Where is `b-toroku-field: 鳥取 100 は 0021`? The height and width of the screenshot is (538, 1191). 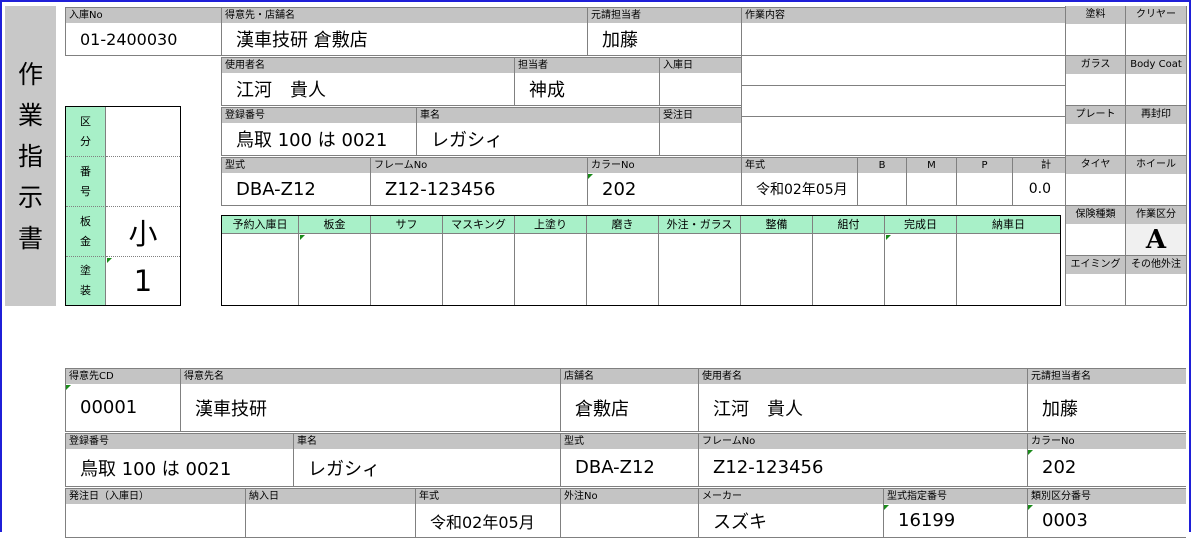 b-toroku-field: 鳥取 100 は 0021 is located at coordinates (179, 468).